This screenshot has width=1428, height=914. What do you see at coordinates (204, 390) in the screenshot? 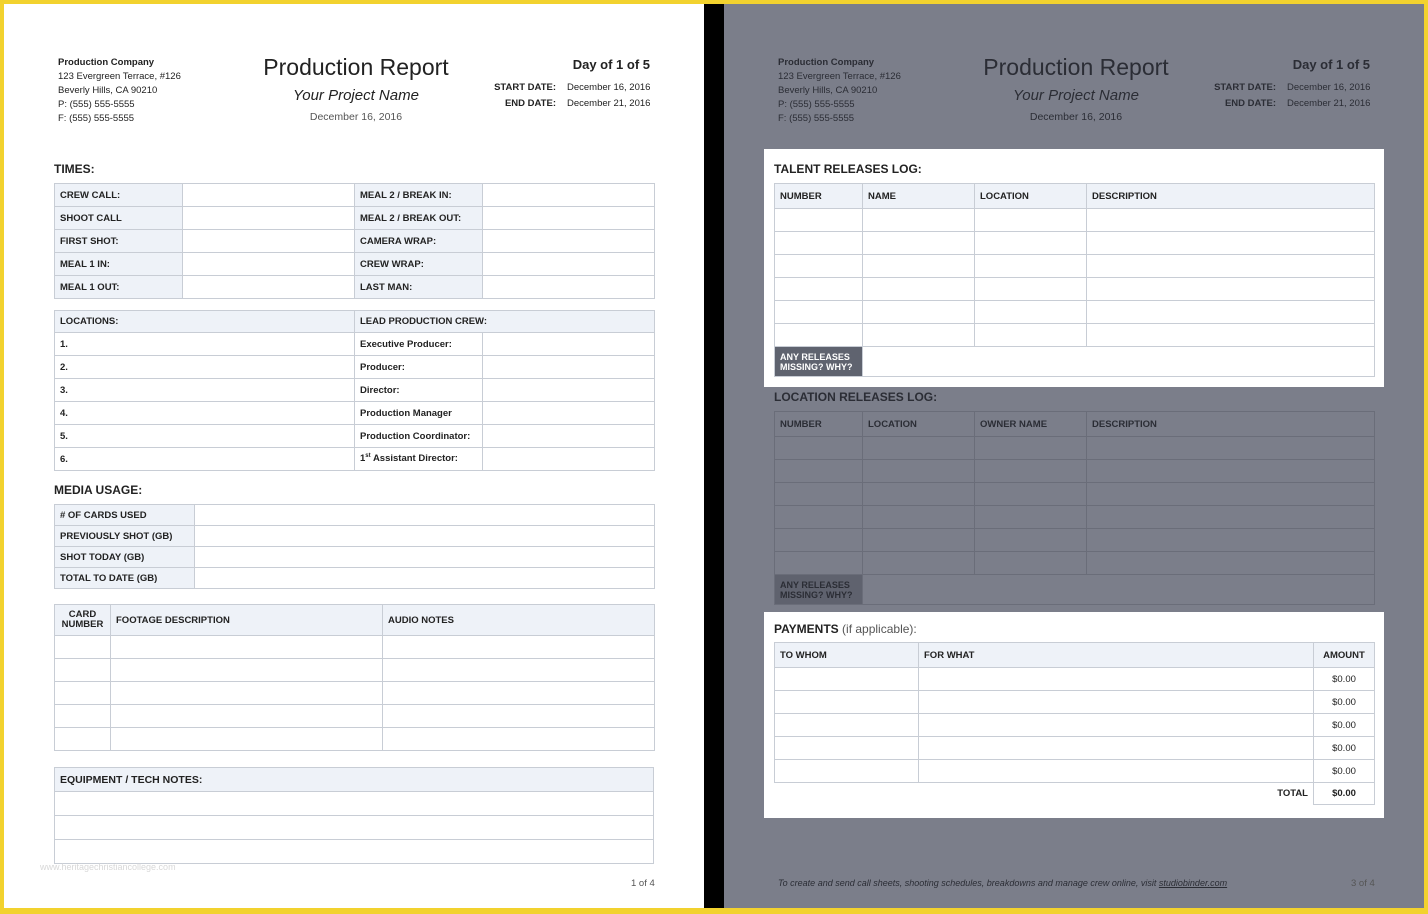
I see `location-item: 3.` at bounding box center [204, 390].